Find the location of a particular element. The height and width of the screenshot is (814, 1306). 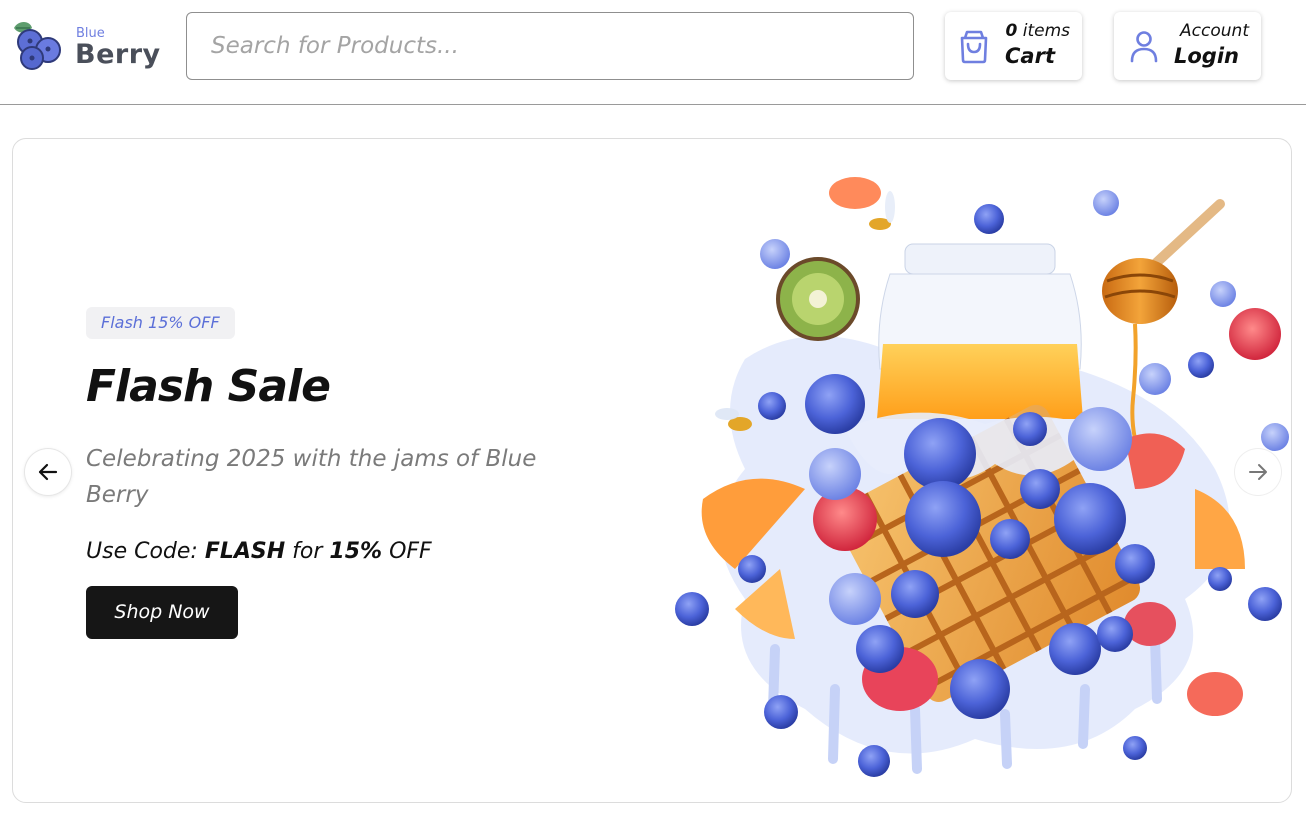

carousel-prev-button is located at coordinates (48, 472).